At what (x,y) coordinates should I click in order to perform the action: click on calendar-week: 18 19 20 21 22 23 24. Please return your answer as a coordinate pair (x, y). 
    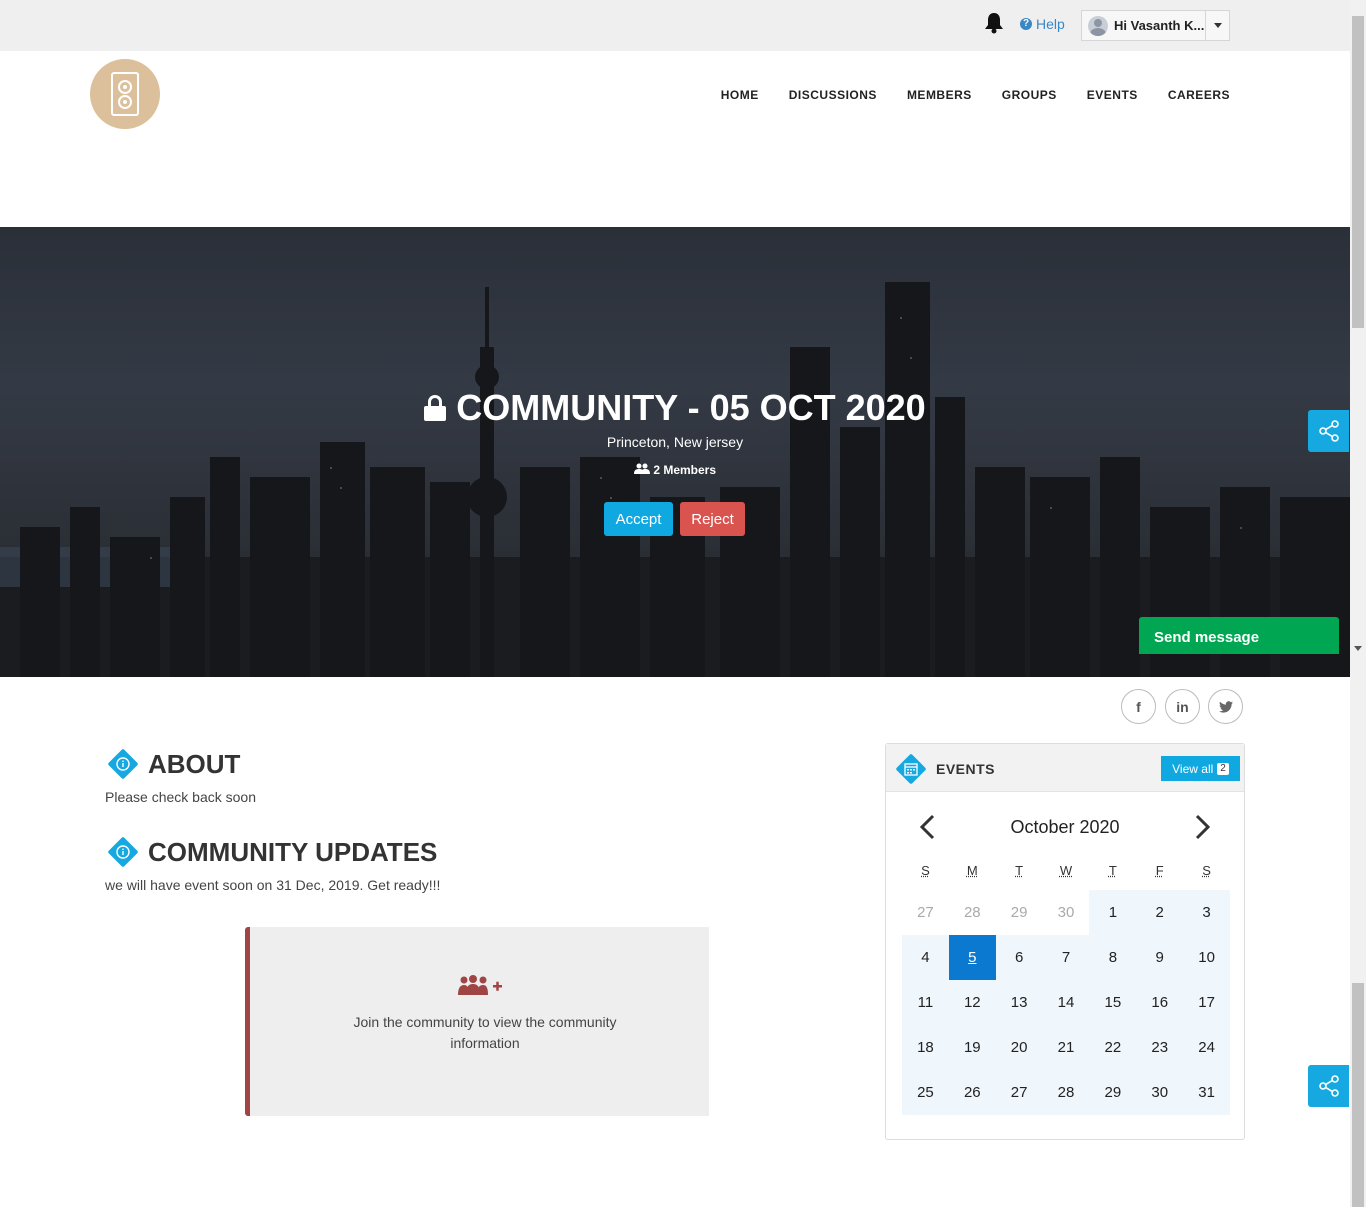
    Looking at the image, I should click on (1066, 1047).